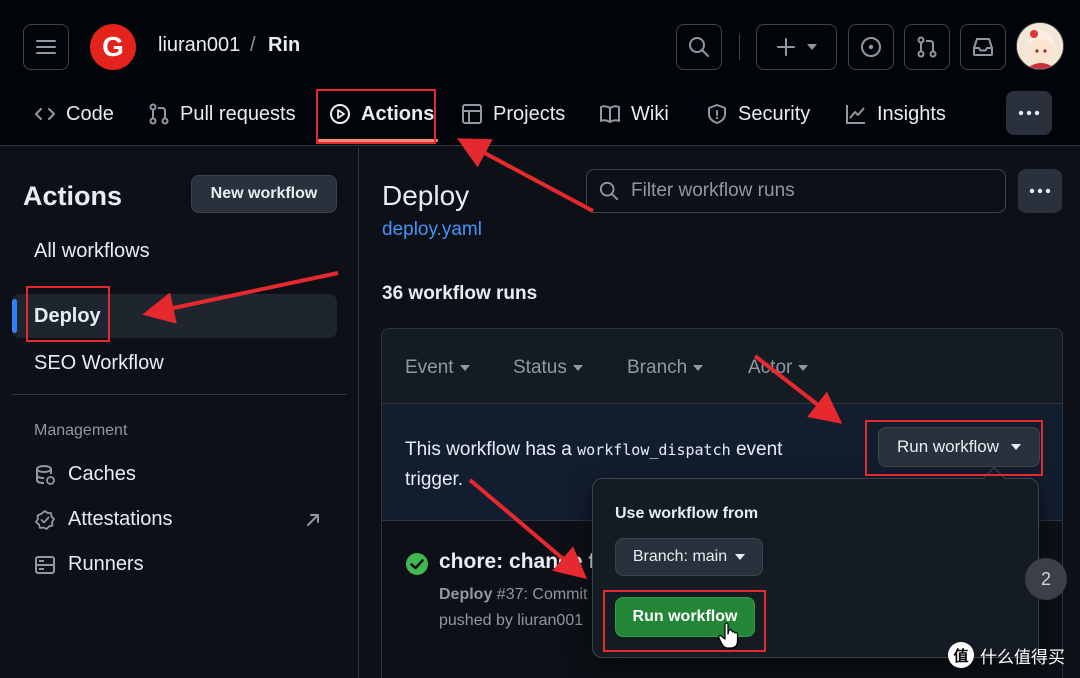 The image size is (1080, 678). I want to click on search-button, so click(699, 47).